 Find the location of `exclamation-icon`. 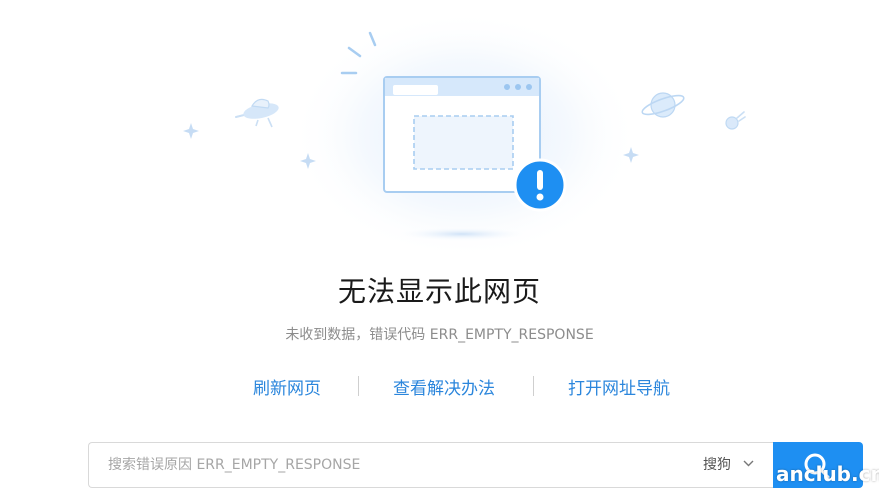

exclamation-icon is located at coordinates (540, 185).